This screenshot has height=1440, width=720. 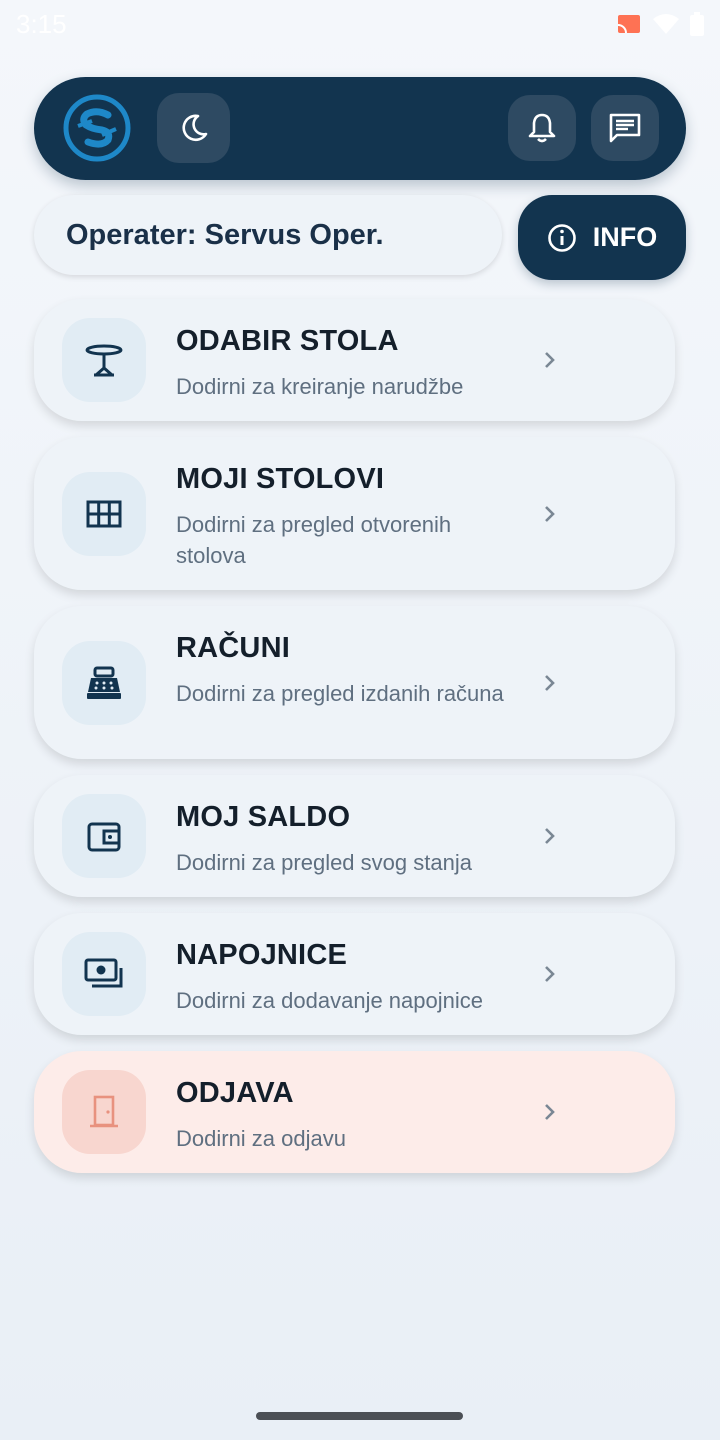 I want to click on table-icon, so click(x=104, y=360).